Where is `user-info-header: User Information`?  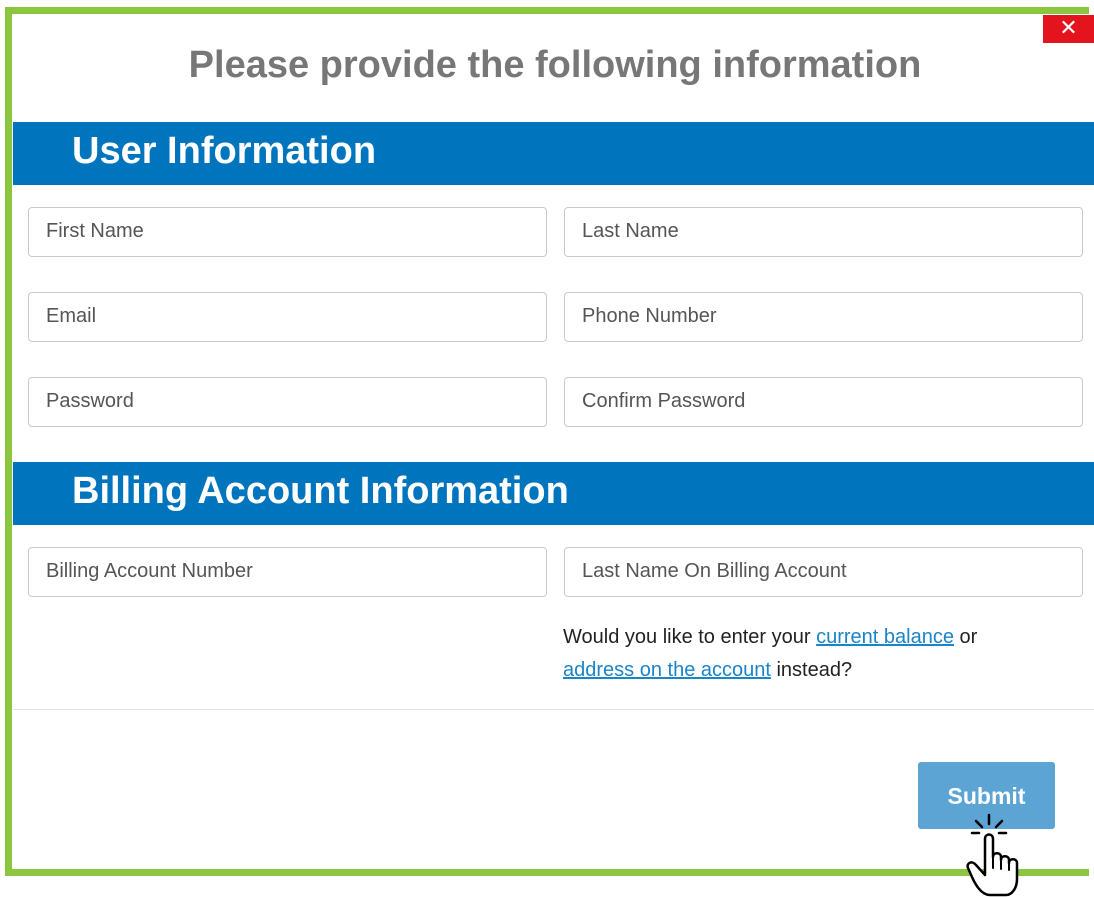
user-info-header: User Information is located at coordinates (553, 153).